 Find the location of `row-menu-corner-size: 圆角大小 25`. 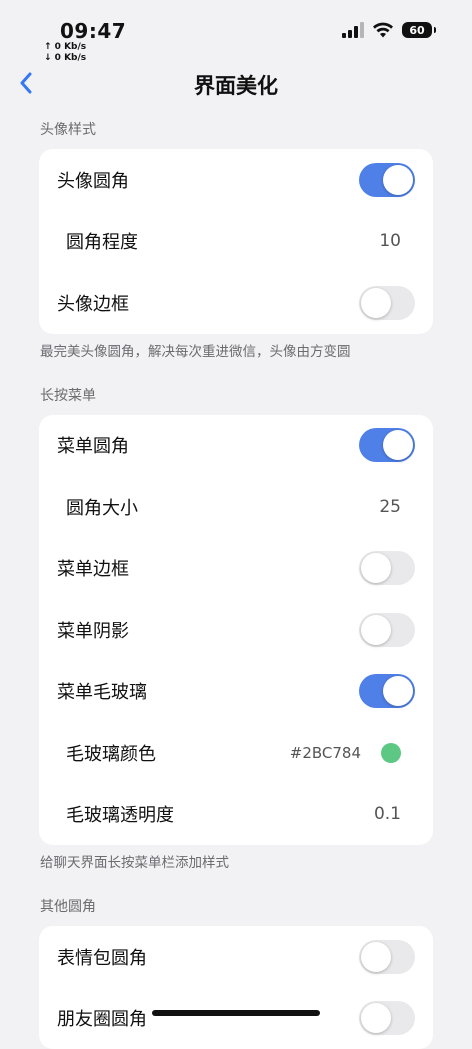

row-menu-corner-size: 圆角大小 25 is located at coordinates (236, 507).